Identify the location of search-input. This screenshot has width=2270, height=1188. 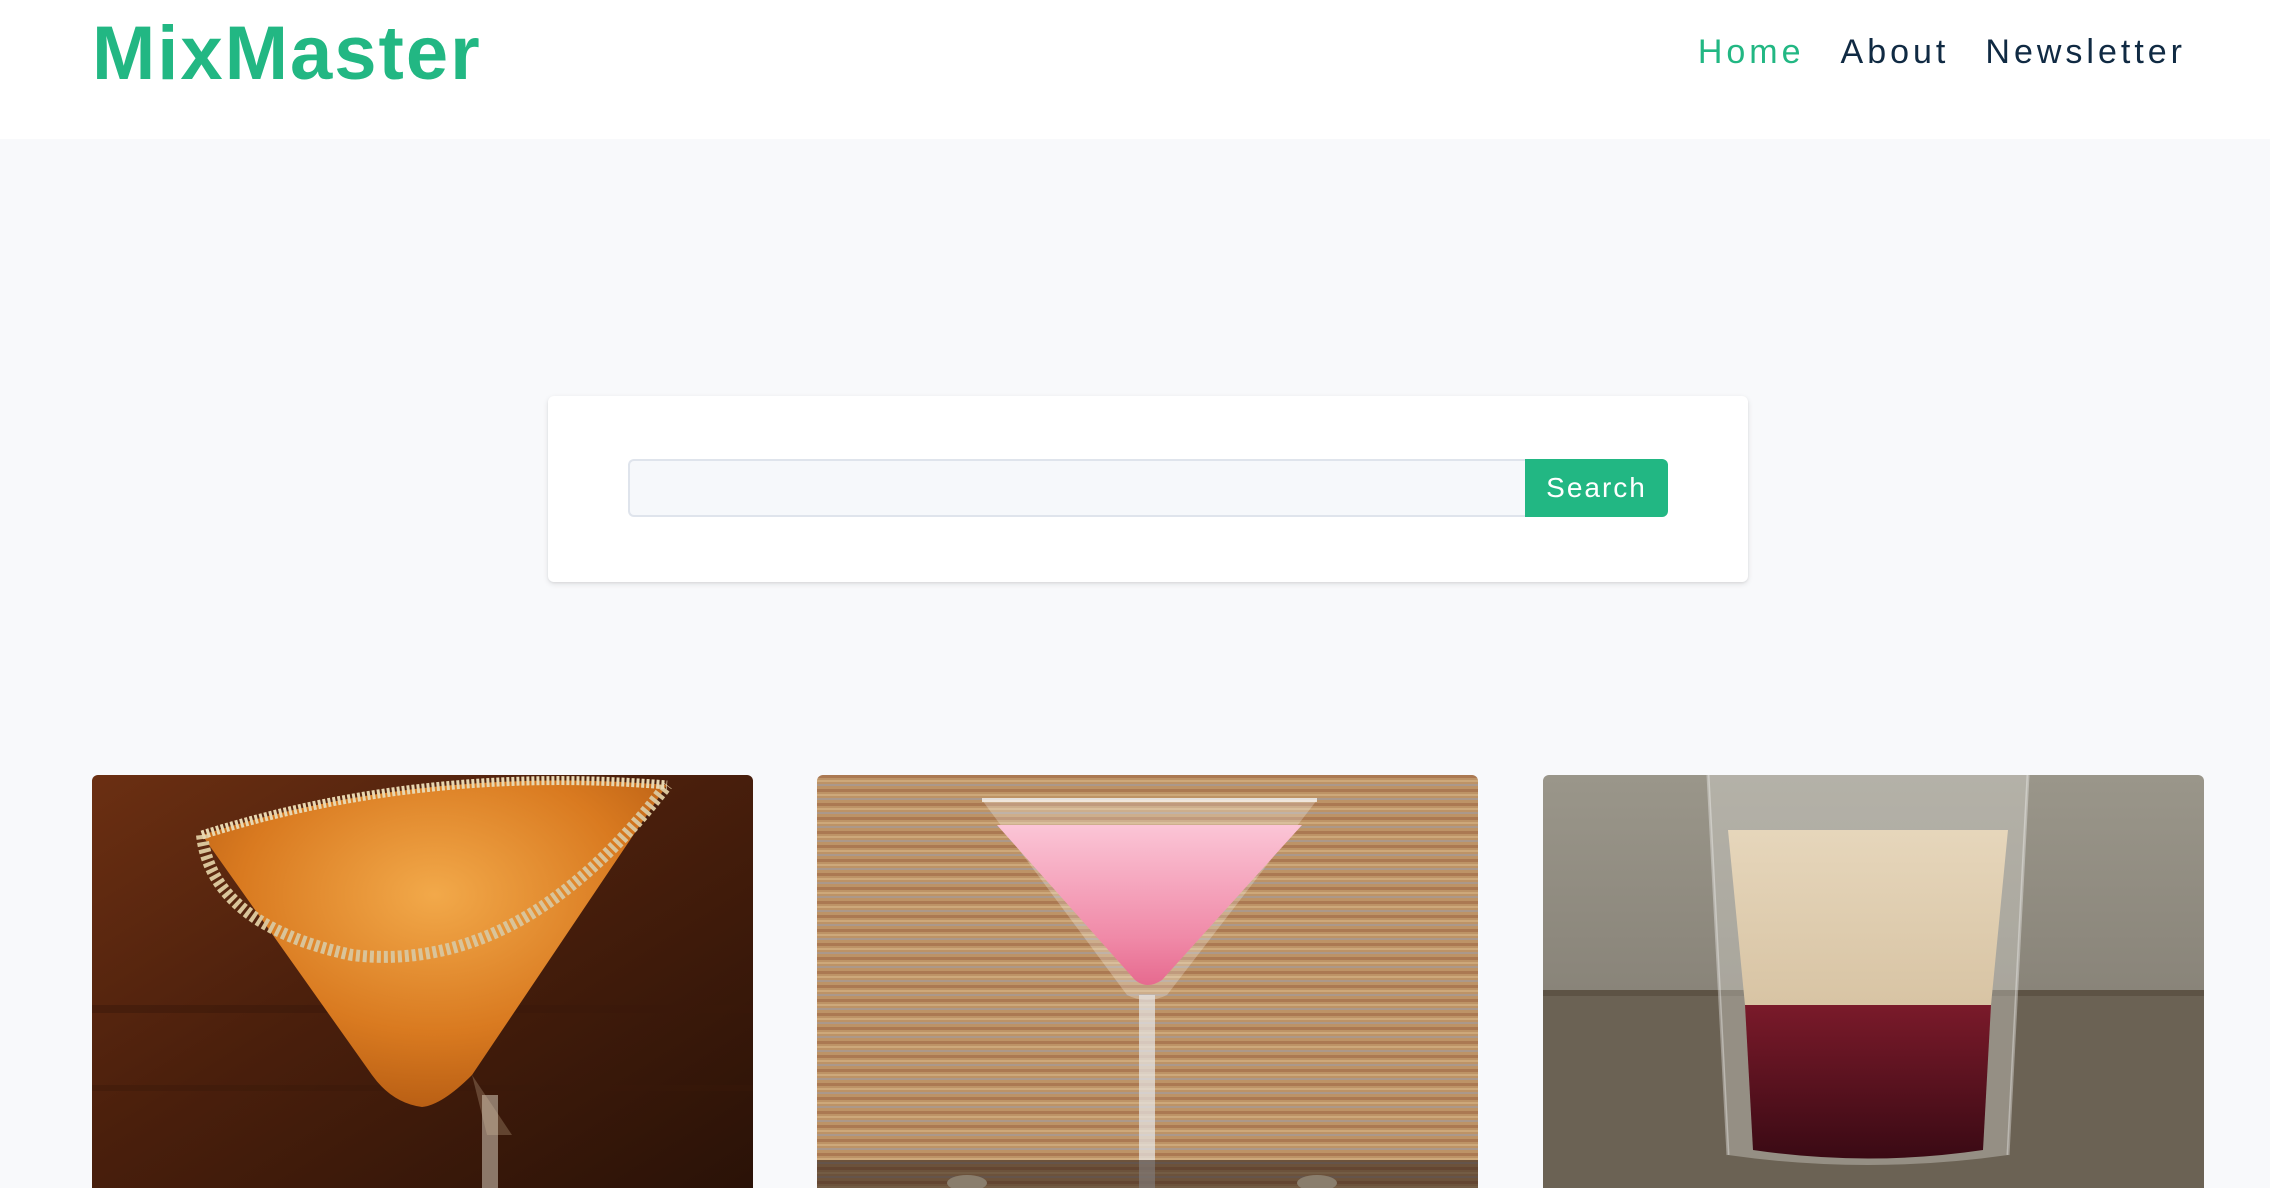
(1076, 488).